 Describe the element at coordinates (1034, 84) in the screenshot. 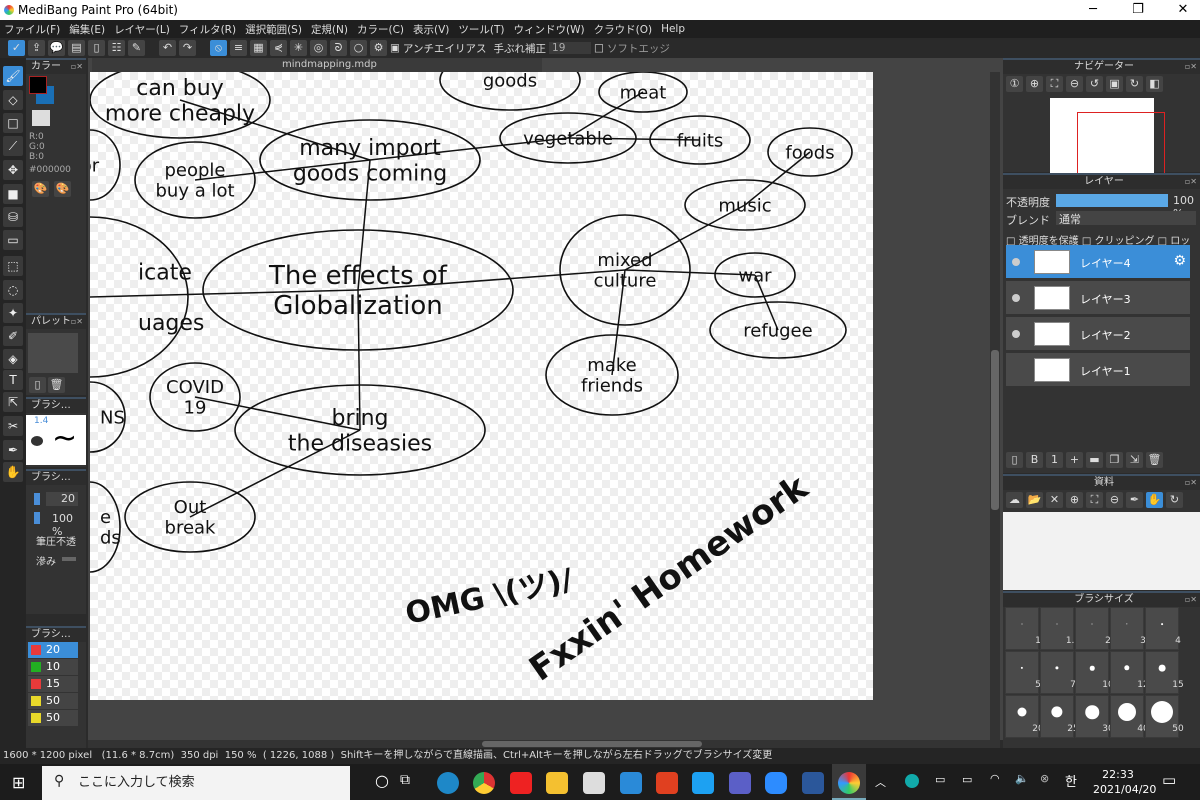

I see `zoom-in-icon: ⊕` at that location.